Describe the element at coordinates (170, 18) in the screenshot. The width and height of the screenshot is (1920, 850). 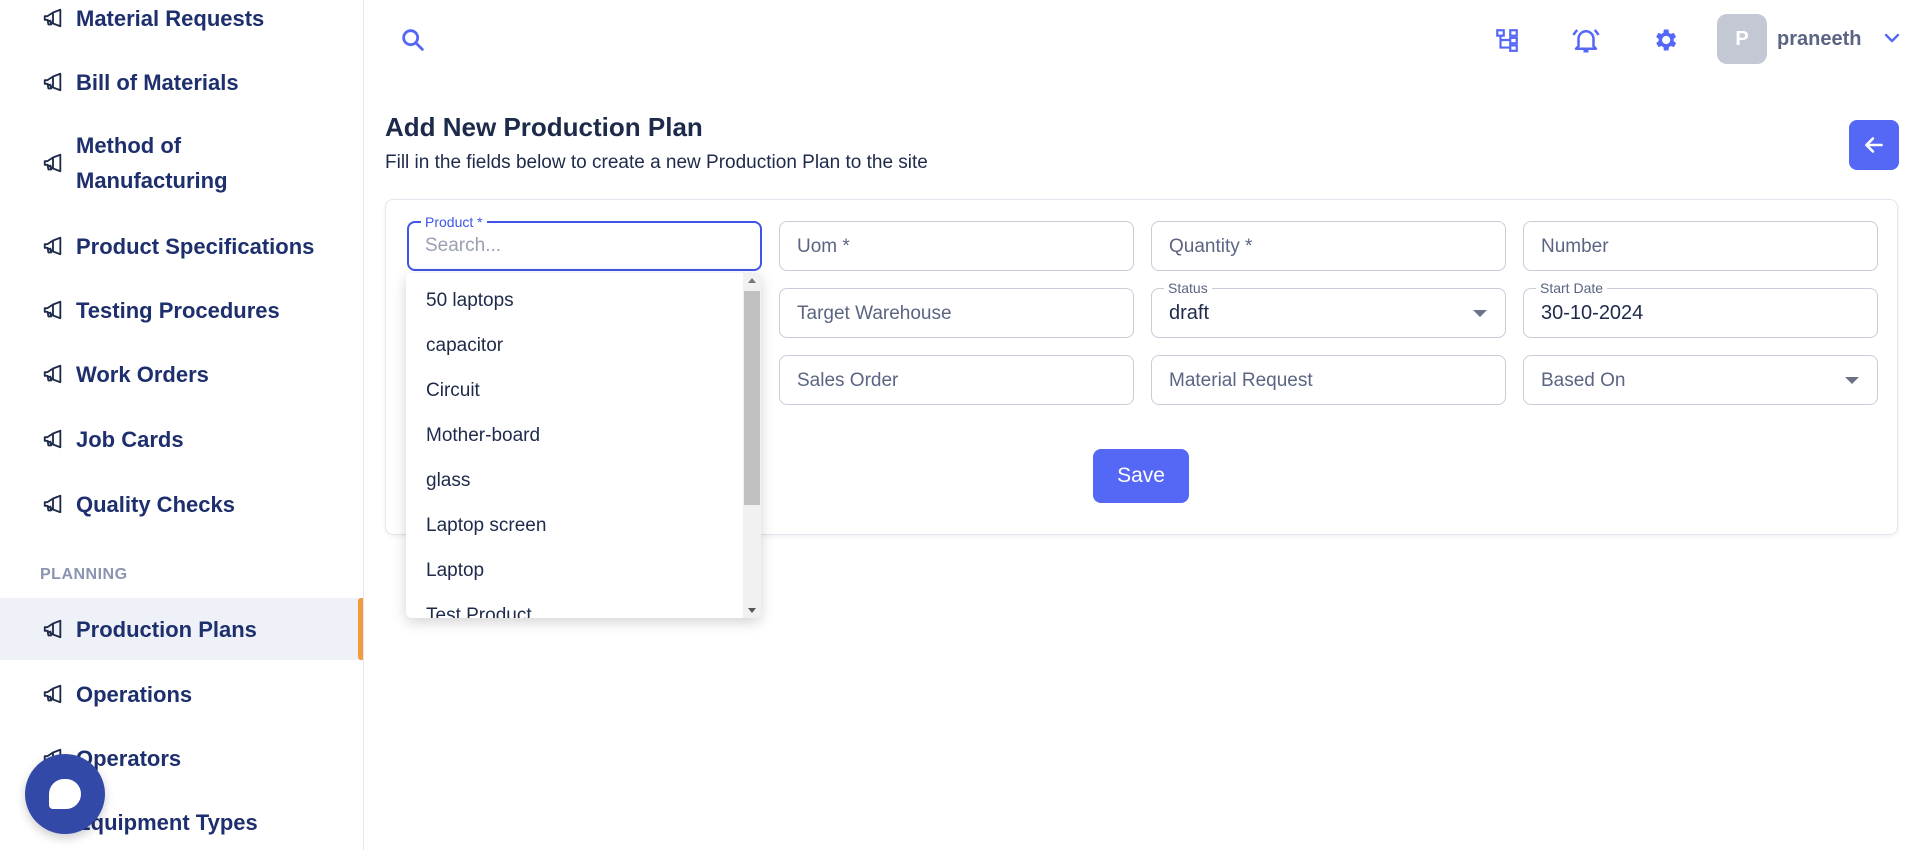
I see `sidebar-item-label: Material Requests` at that location.